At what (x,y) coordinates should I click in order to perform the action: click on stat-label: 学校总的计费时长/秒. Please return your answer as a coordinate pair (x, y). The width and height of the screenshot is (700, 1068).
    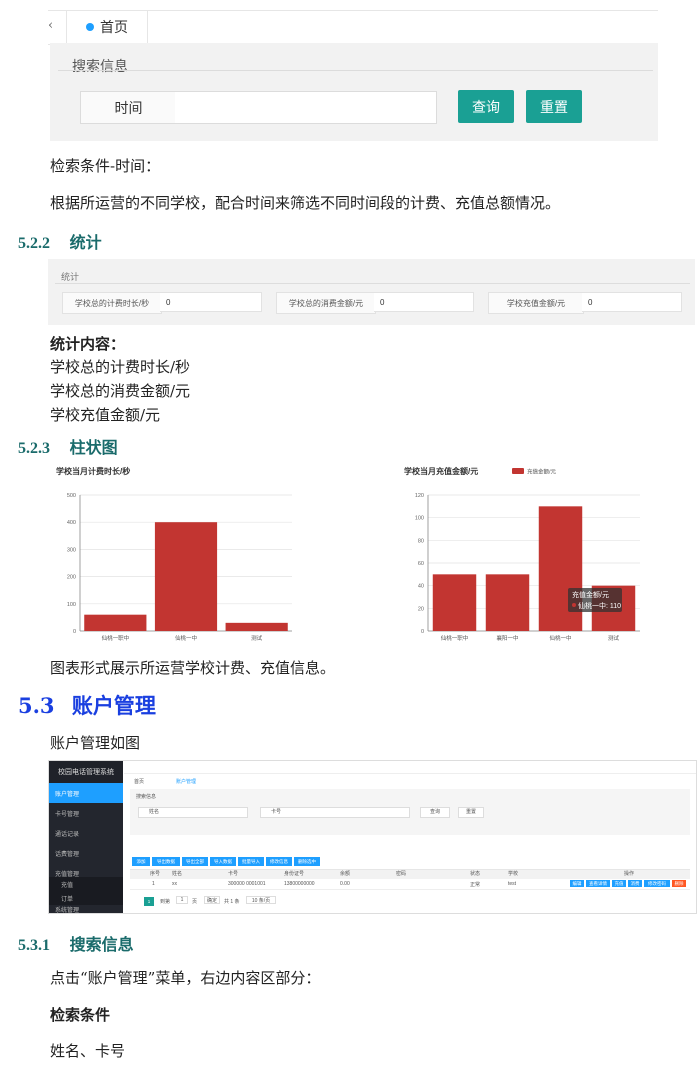
    Looking at the image, I should click on (112, 303).